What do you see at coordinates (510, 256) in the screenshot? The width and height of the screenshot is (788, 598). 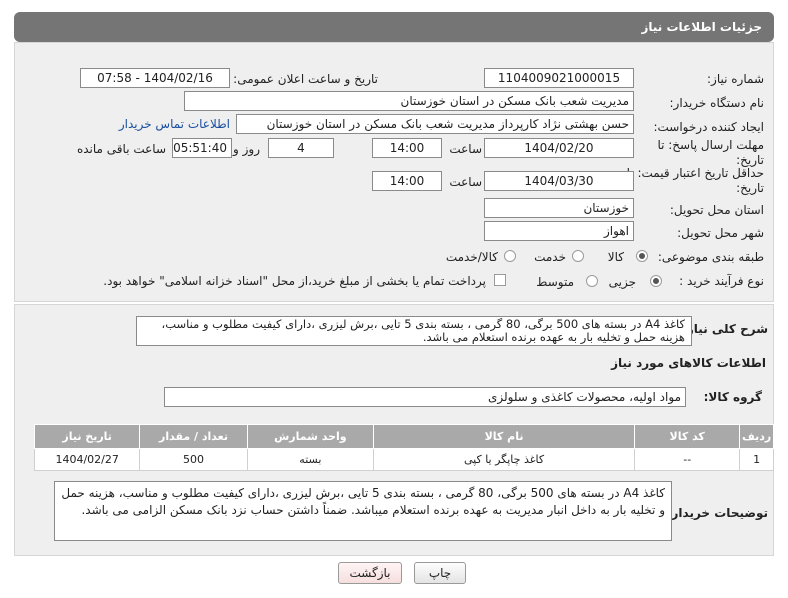 I see `category-goods-service-radio` at bounding box center [510, 256].